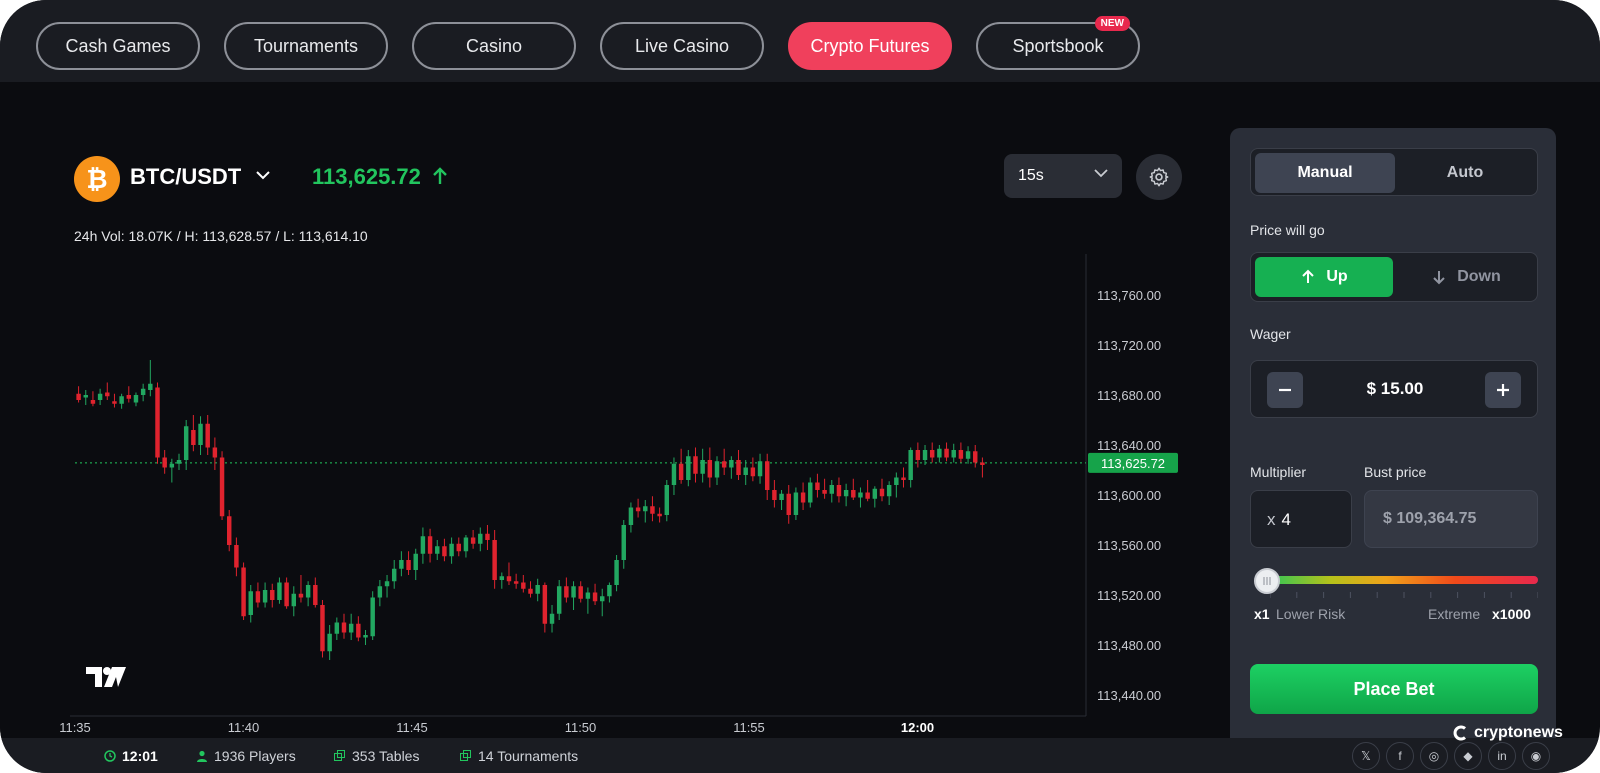 This screenshot has height=773, width=1600. What do you see at coordinates (1366, 756) in the screenshot?
I see `x-icon: 𝕏` at bounding box center [1366, 756].